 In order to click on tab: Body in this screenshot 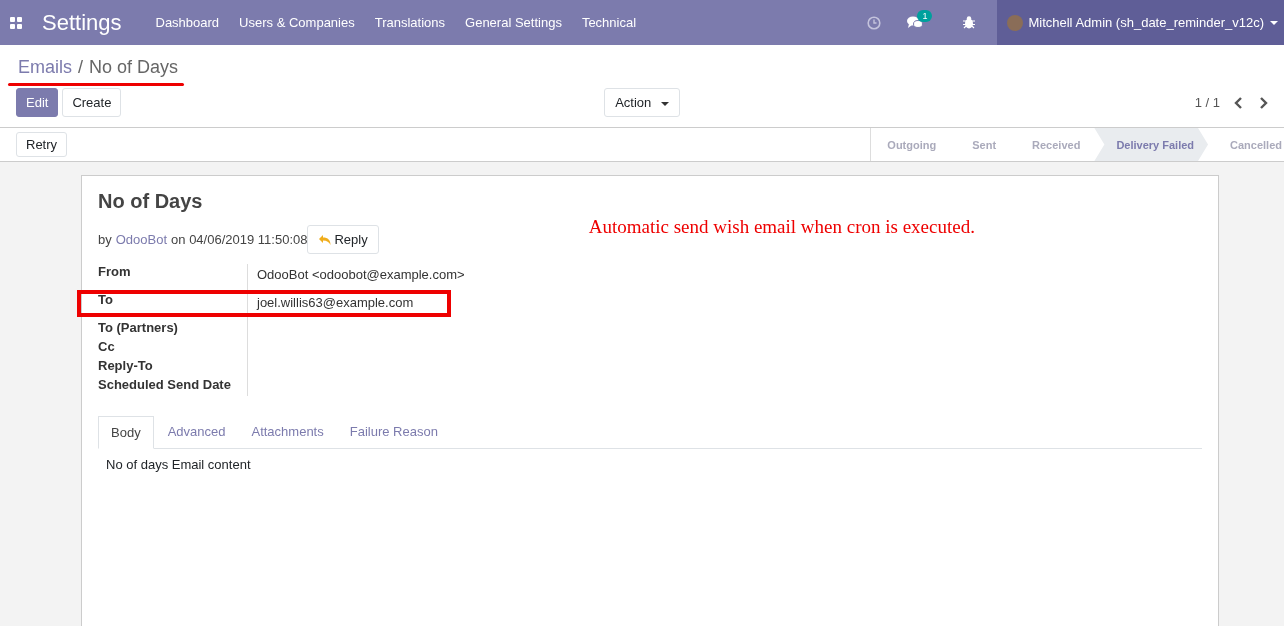, I will do `click(126, 432)`.